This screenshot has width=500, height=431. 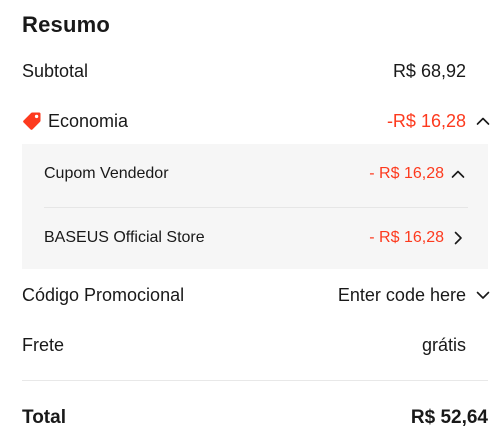 What do you see at coordinates (106, 173) in the screenshot?
I see `discount-label: Cupom Vendedor` at bounding box center [106, 173].